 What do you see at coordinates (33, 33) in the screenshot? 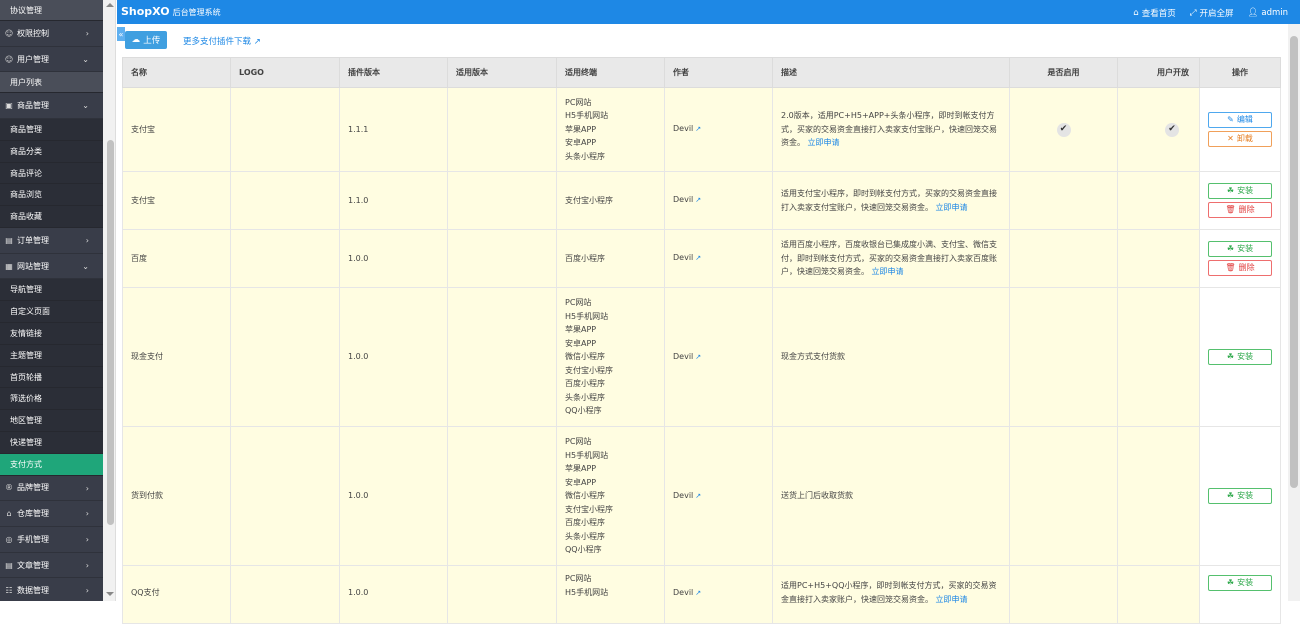
I see `sidebar-menu-label: 权限控制` at bounding box center [33, 33].